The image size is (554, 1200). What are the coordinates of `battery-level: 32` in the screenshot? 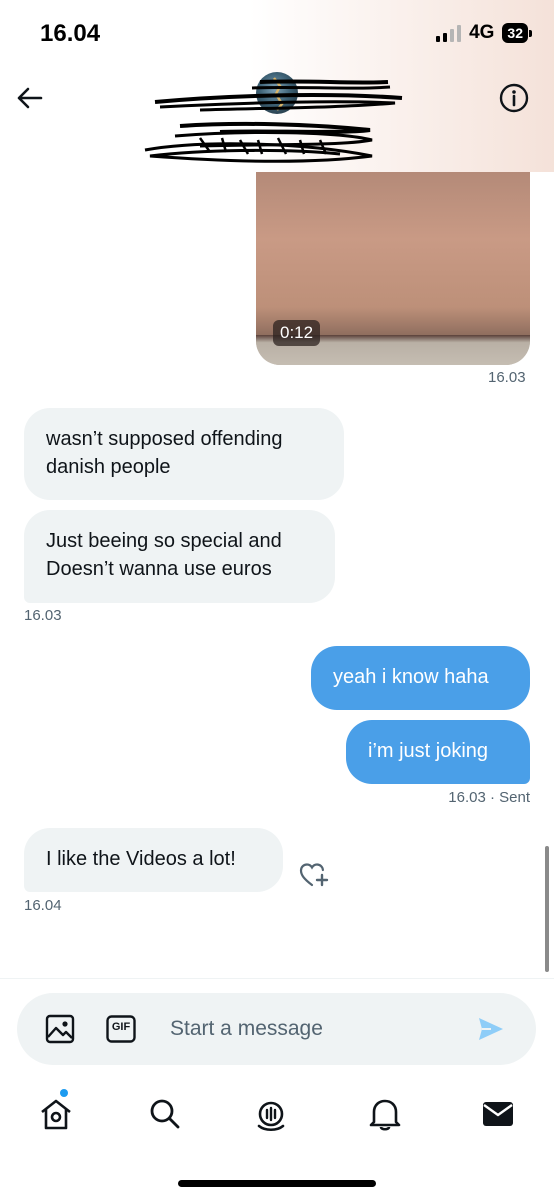 It's located at (515, 33).